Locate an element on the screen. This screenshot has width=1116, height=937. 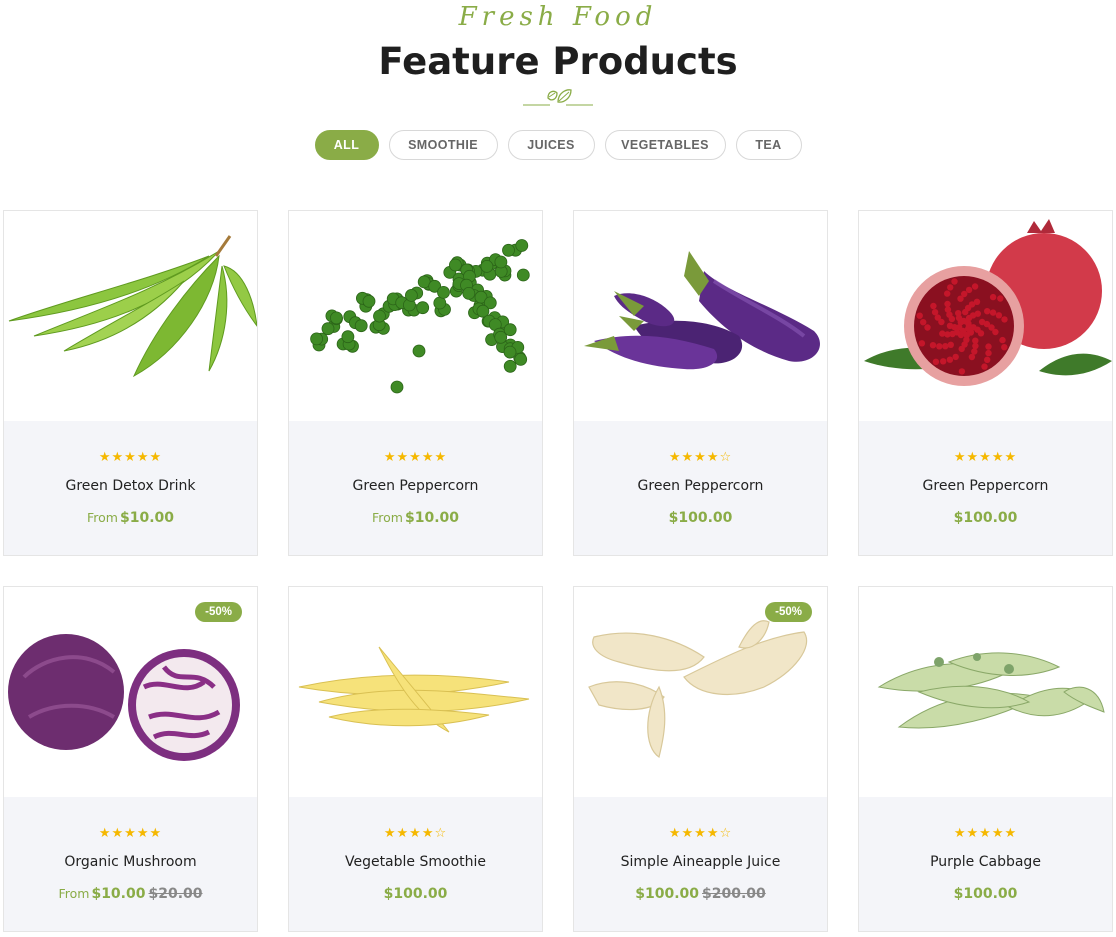
product-name: Vegetable Smoothie is located at coordinates (415, 862).